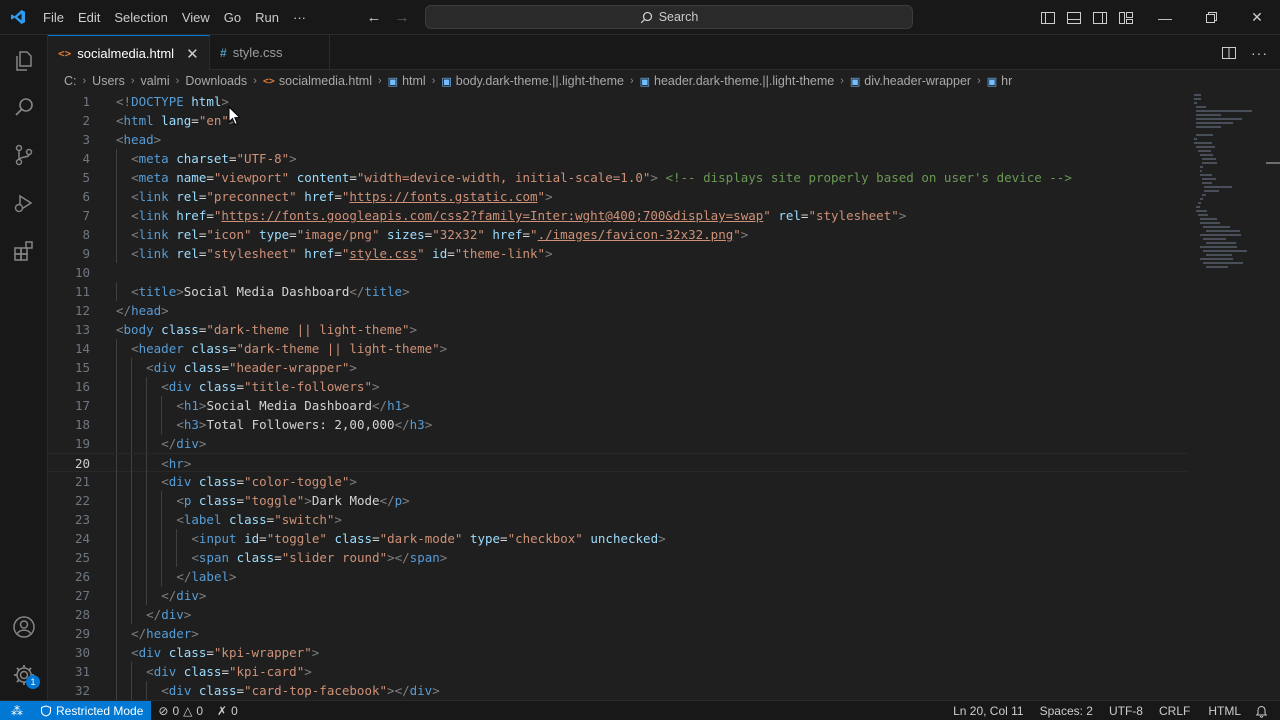  Describe the element at coordinates (24, 251) in the screenshot. I see `extensions-icon` at that location.